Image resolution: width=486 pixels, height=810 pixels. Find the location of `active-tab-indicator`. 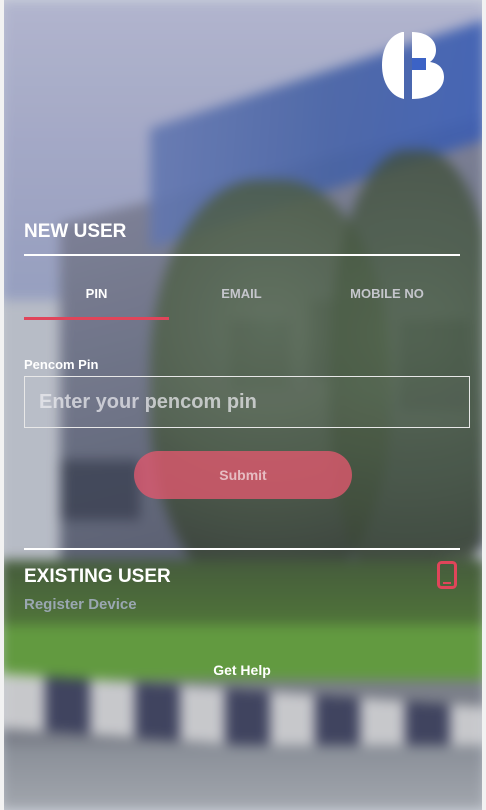

active-tab-indicator is located at coordinates (96, 318).